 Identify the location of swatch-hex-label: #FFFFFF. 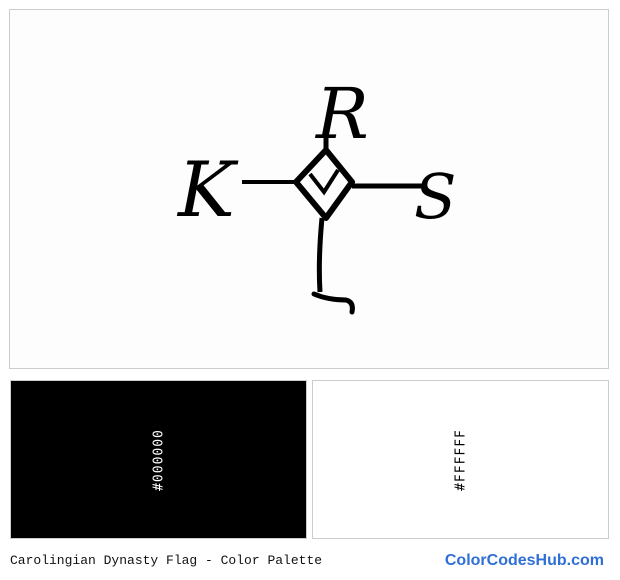
(460, 459).